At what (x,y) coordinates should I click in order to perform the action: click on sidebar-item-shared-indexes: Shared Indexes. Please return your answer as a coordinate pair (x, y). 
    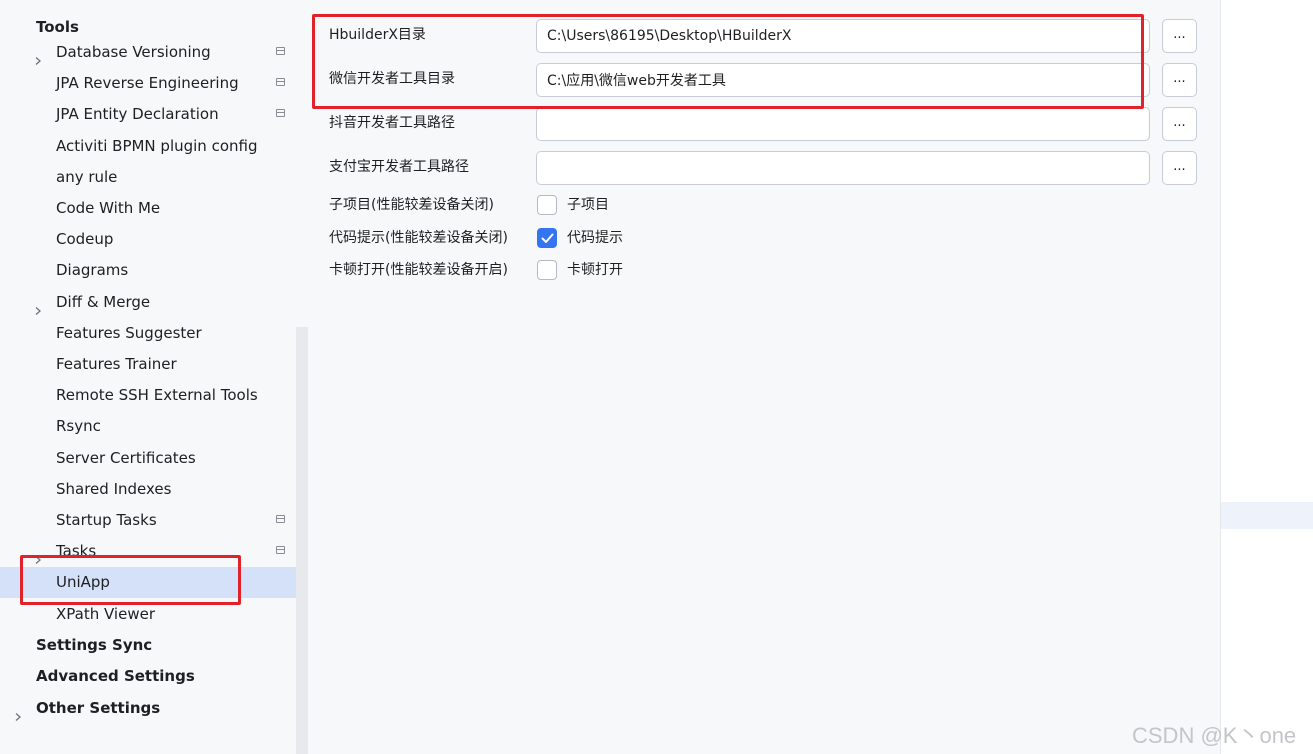
    Looking at the image, I should click on (154, 489).